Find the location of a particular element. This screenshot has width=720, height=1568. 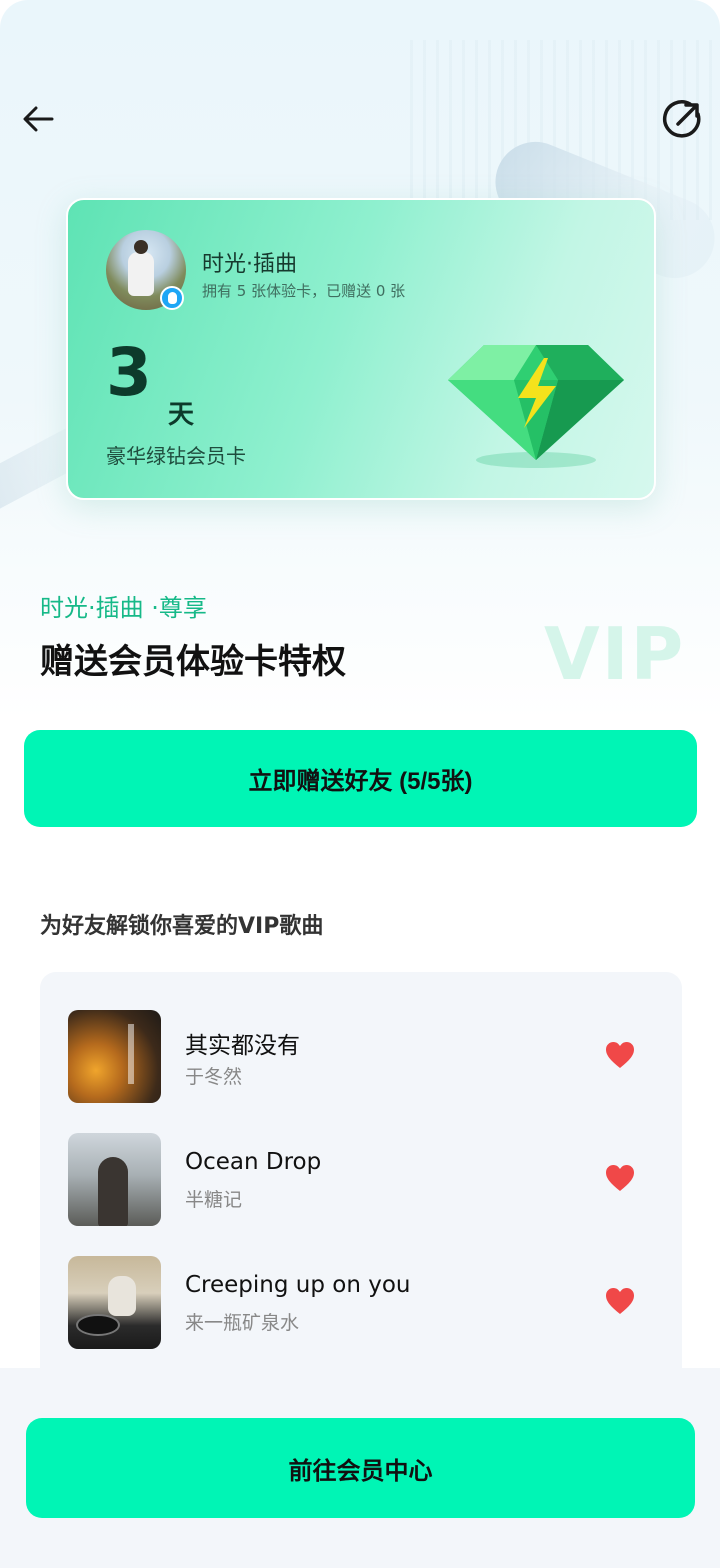

song-artist: 半糖记 is located at coordinates (214, 1200).